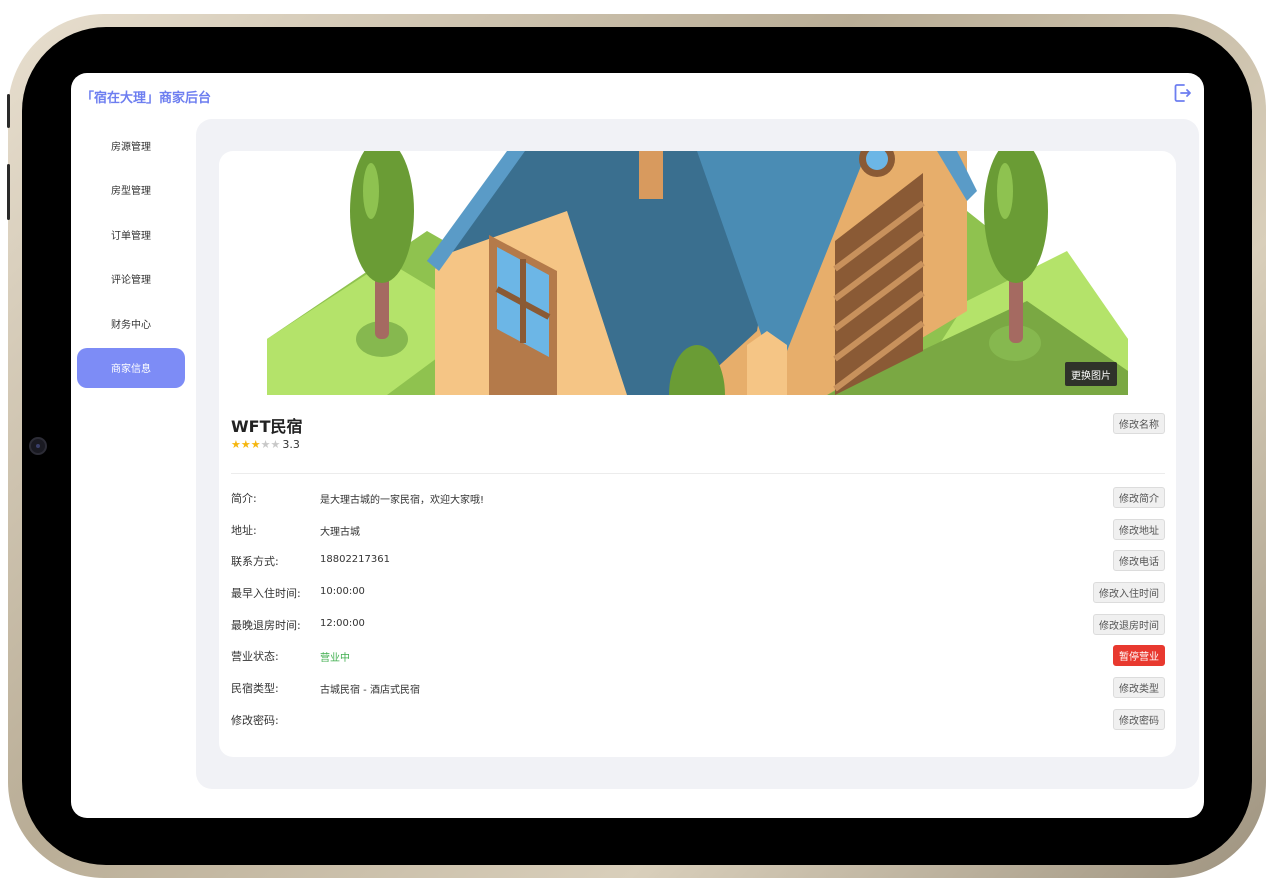  What do you see at coordinates (370, 690) in the screenshot?
I see `detail-value: 古城民宿 - 酒店式民宿` at bounding box center [370, 690].